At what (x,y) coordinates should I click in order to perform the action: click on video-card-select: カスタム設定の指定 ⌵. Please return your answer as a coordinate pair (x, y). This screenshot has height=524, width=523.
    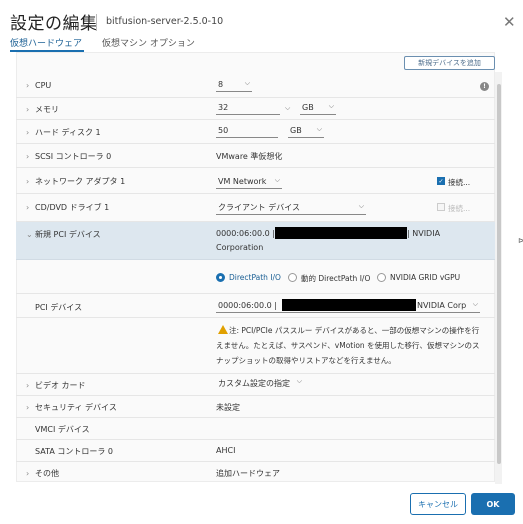
    Looking at the image, I should click on (260, 383).